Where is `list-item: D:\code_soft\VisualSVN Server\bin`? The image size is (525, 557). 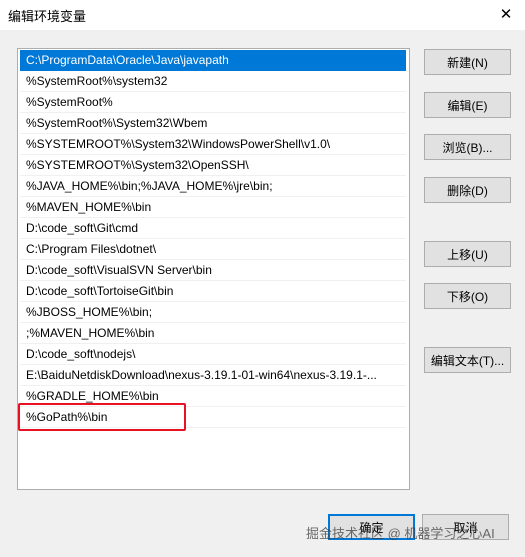
list-item: D:\code_soft\VisualSVN Server\bin is located at coordinates (213, 270).